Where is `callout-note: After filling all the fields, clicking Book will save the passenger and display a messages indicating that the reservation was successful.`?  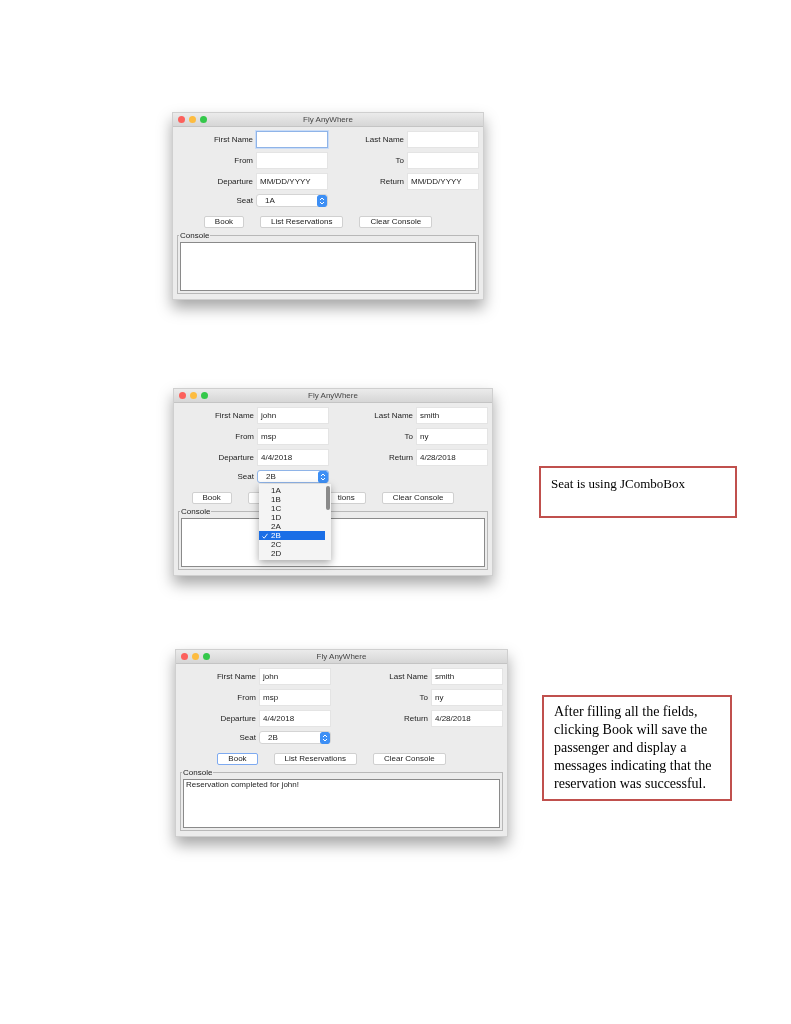 callout-note: After filling all the fields, clicking Book will save the passenger and display a messages indicating that the reservation was successful. is located at coordinates (637, 748).